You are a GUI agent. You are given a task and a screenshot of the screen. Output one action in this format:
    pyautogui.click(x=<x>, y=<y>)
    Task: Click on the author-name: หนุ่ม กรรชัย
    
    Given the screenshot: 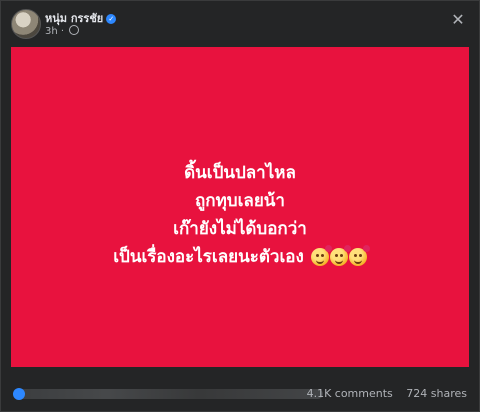 What is the action you would take?
    pyautogui.click(x=74, y=18)
    